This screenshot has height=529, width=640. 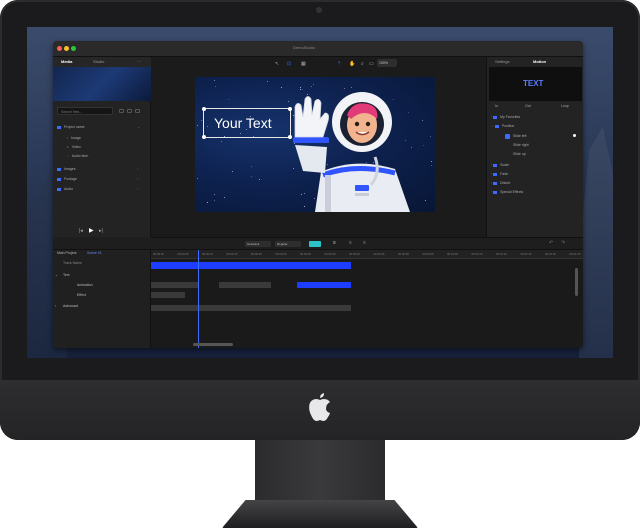 I want to click on prev-frame-icon: |◂, so click(x=81, y=231).